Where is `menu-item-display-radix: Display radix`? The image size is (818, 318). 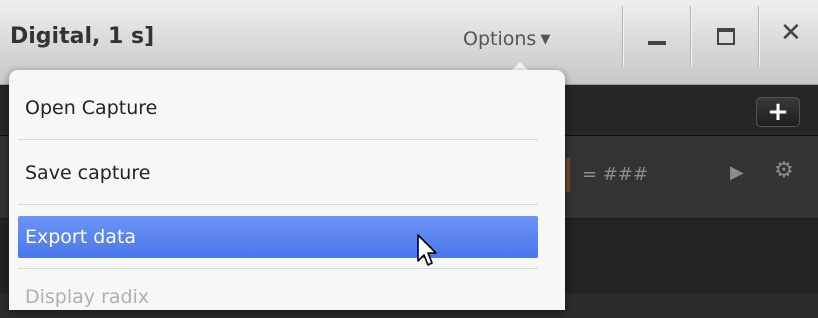 menu-item-display-radix: Display radix is located at coordinates (278, 297).